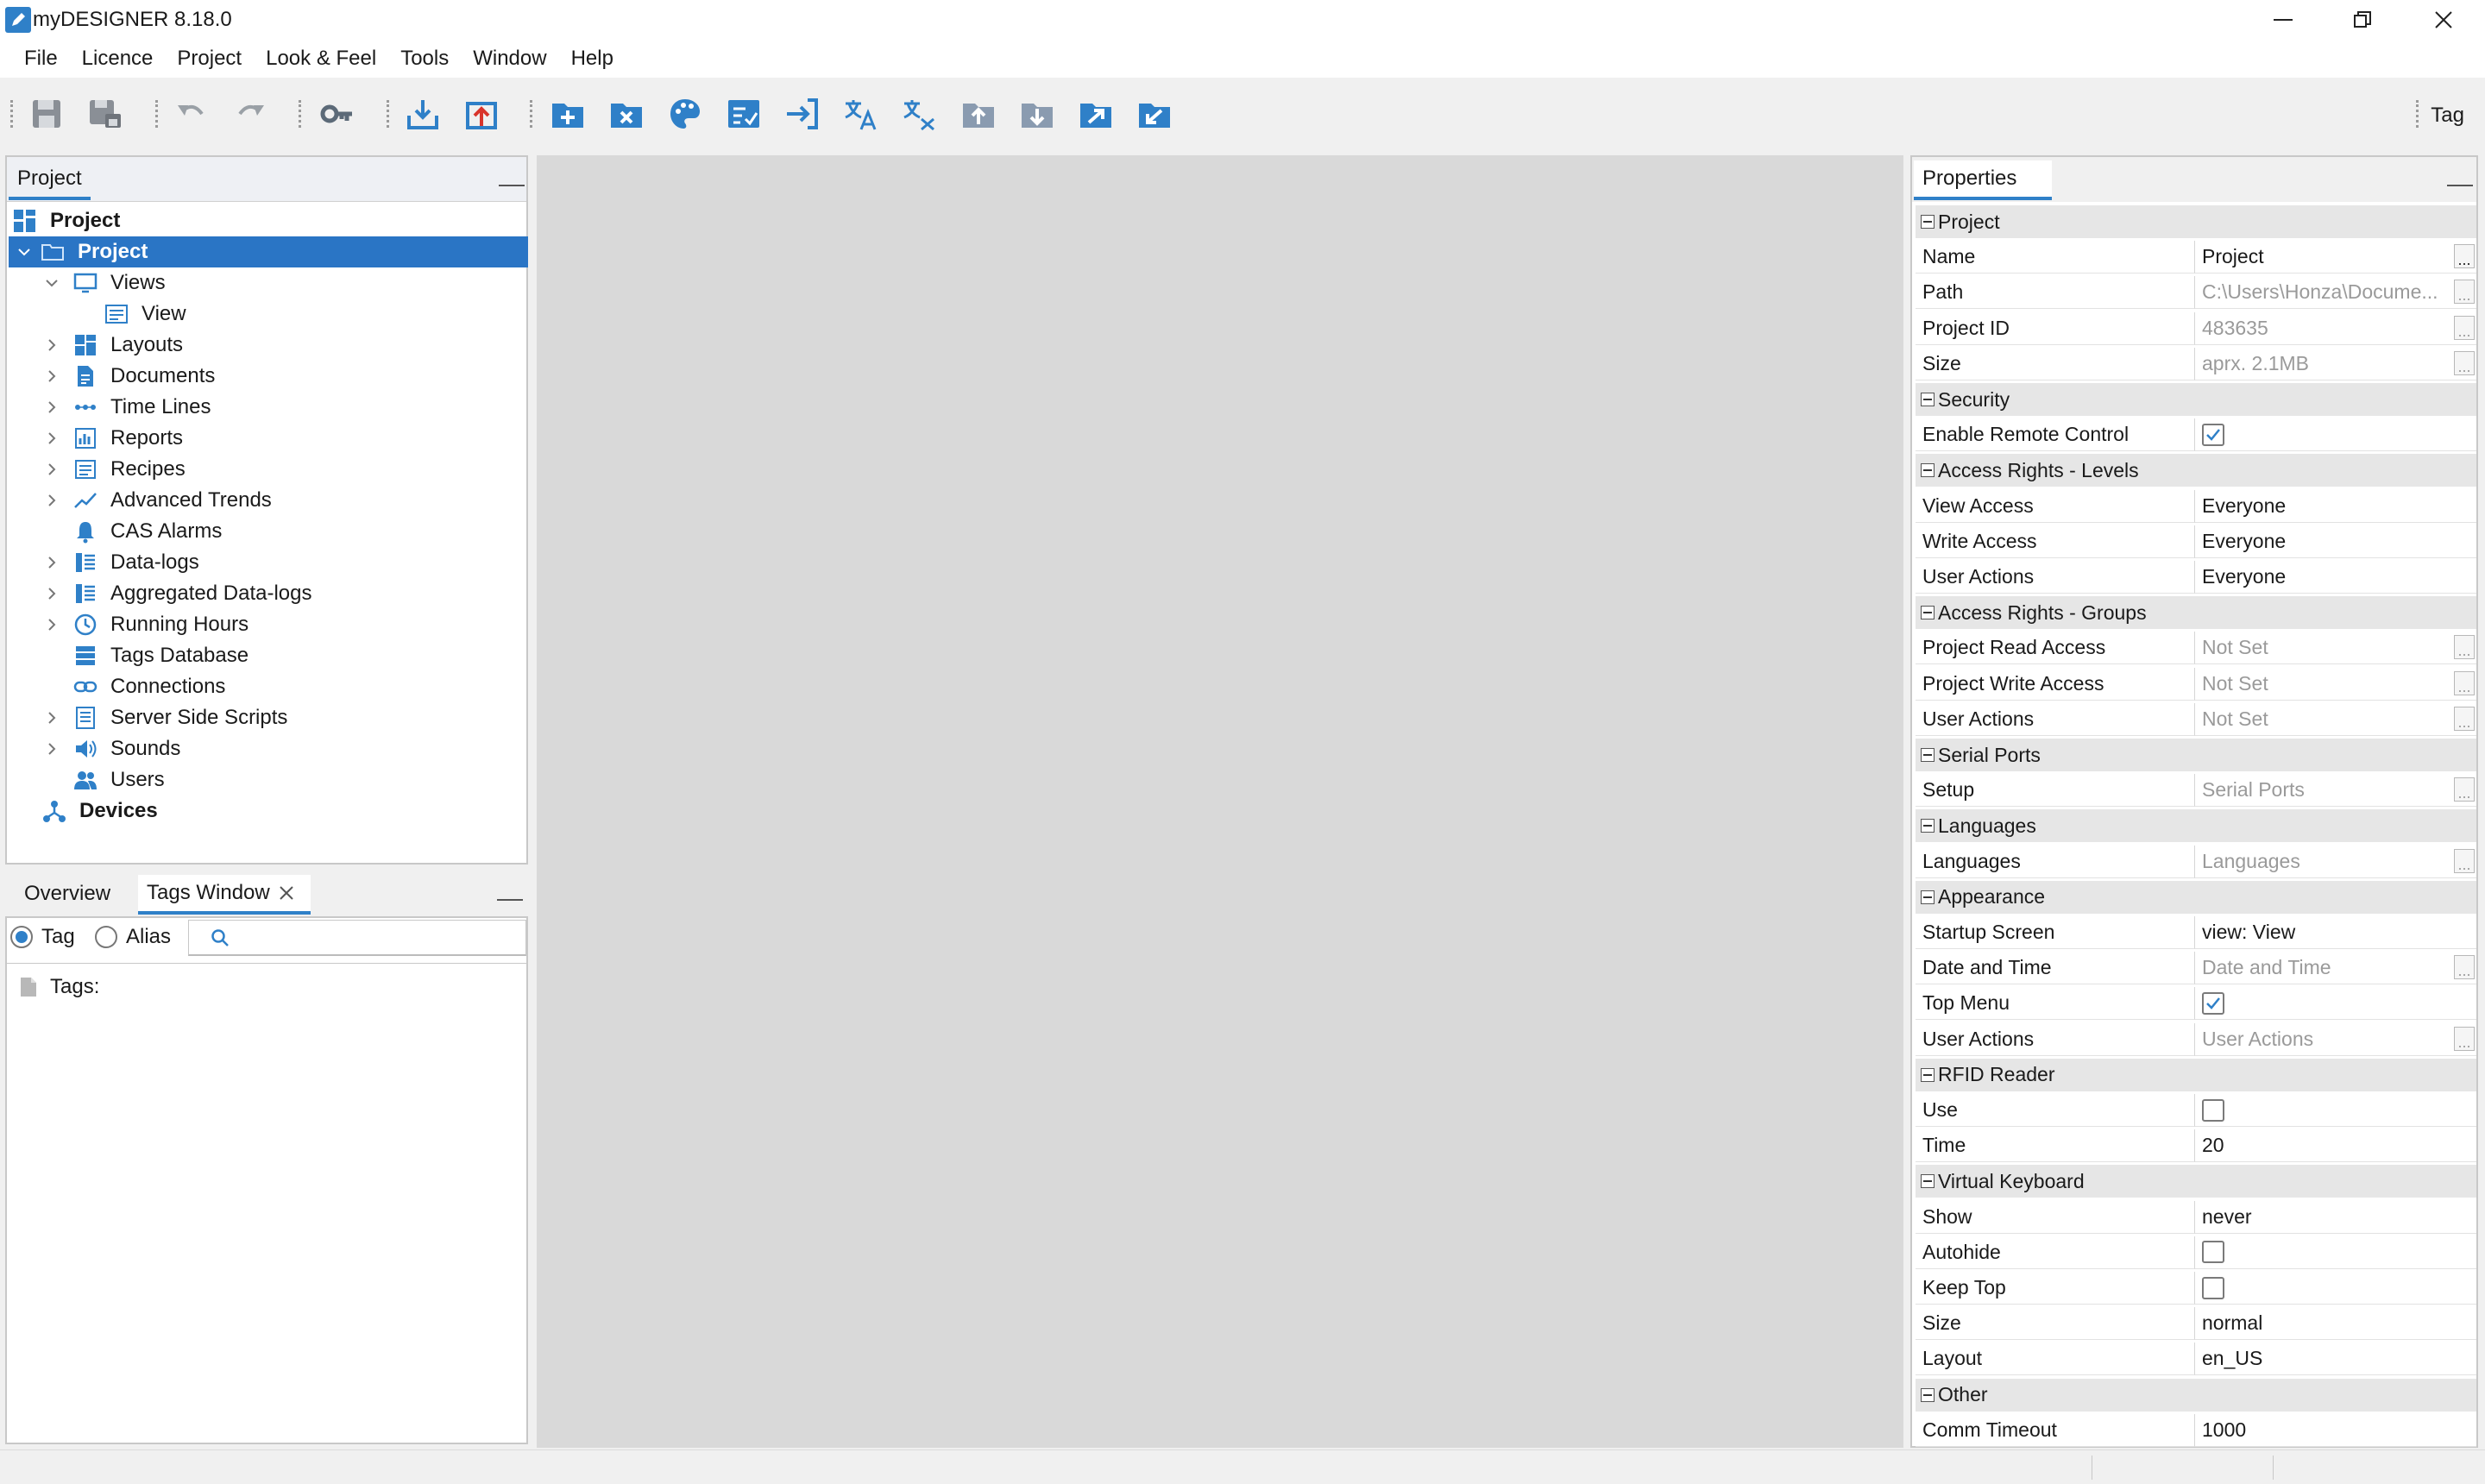 Image resolution: width=2485 pixels, height=1484 pixels. I want to click on close-window-button, so click(2443, 20).